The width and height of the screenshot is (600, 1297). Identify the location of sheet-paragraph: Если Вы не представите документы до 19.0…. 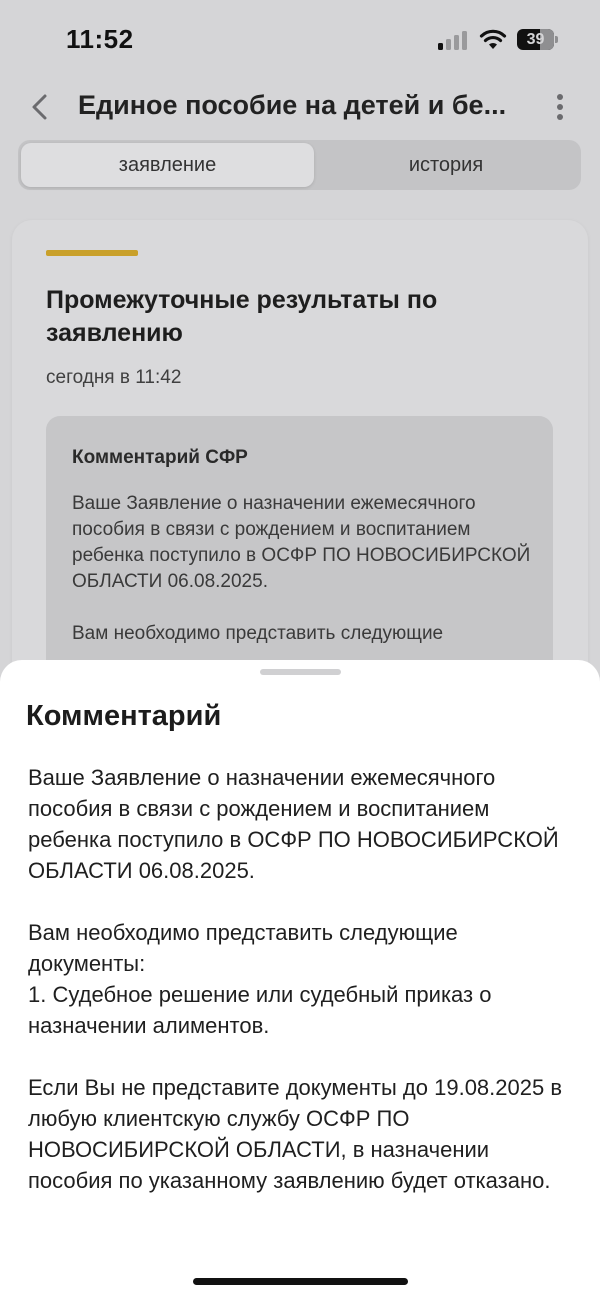
(295, 1134).